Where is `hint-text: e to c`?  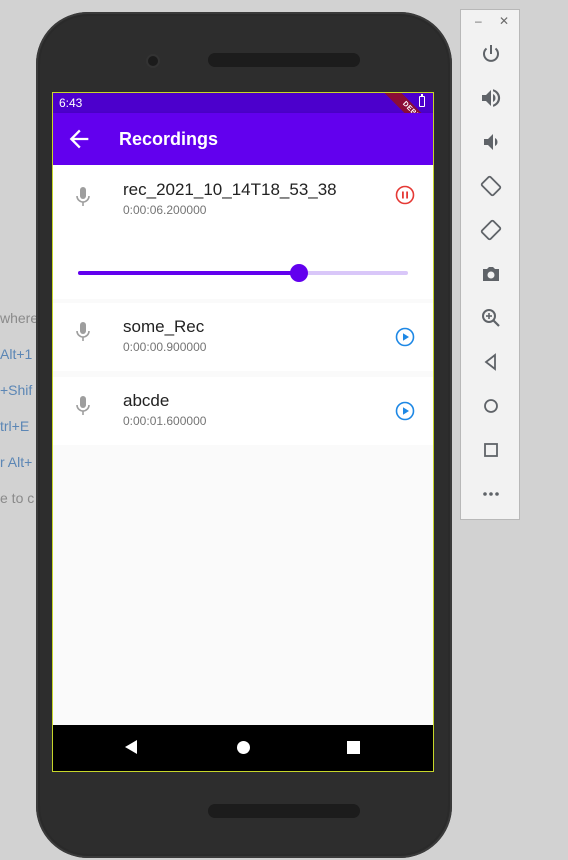
hint-text: e to c is located at coordinates (17, 498).